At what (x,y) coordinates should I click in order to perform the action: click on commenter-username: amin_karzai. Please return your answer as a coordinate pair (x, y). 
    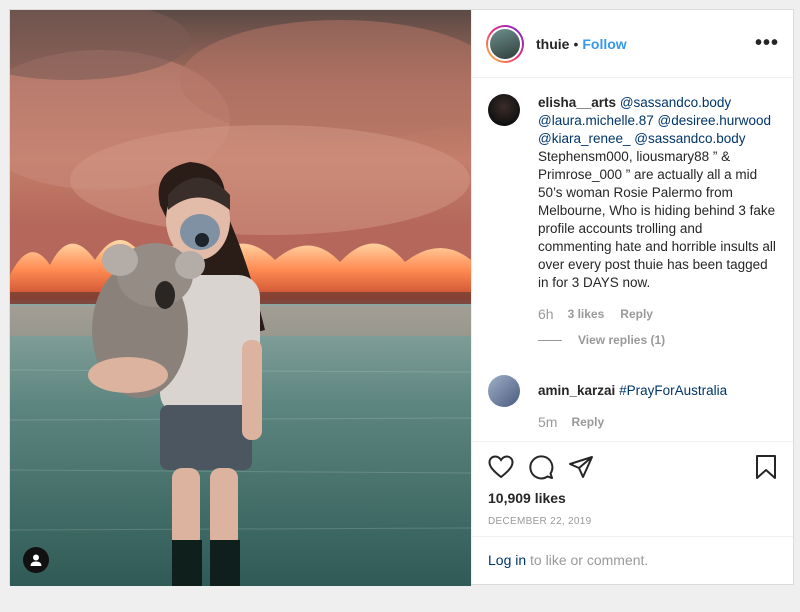
    Looking at the image, I should click on (576, 390).